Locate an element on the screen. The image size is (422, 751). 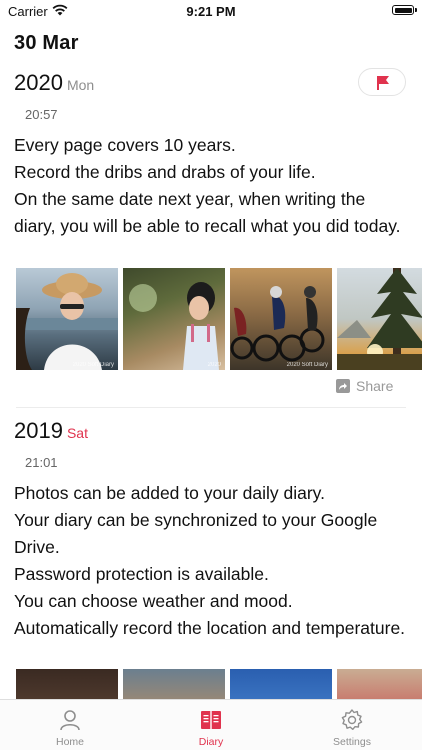
tab-label: Settings is located at coordinates (352, 742).